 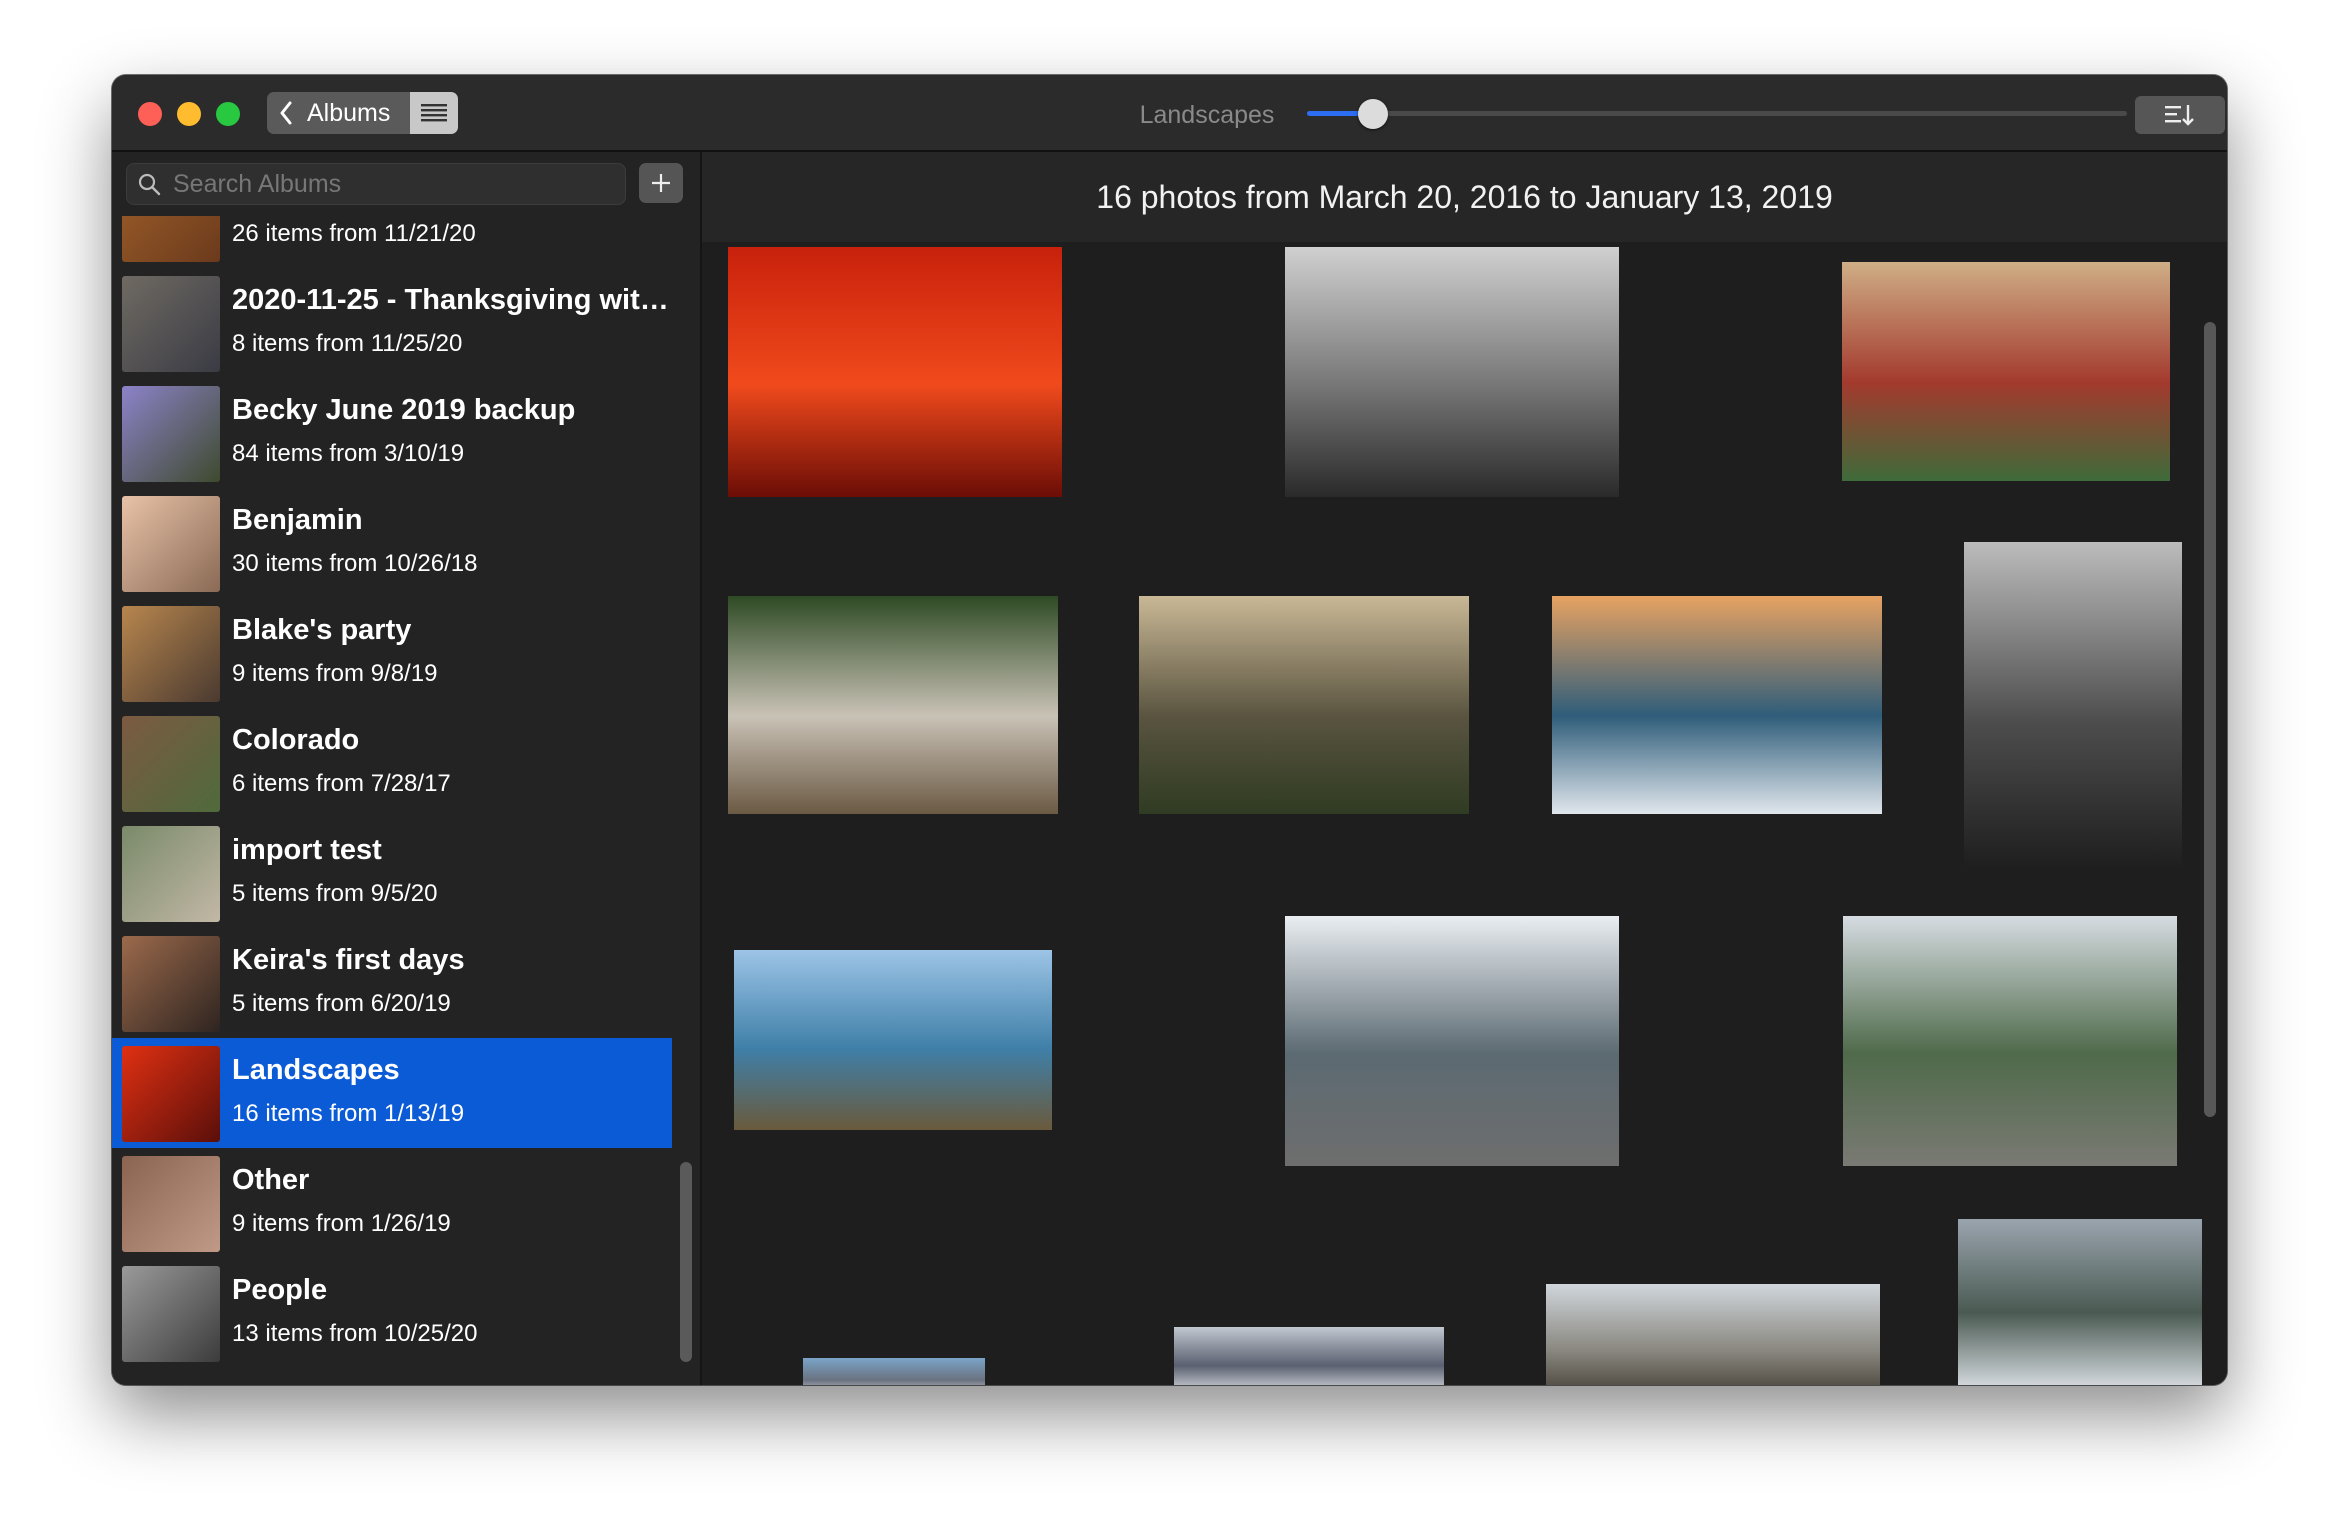 I want to click on album-item-count: 9 items from 9/8/19, so click(x=335, y=673).